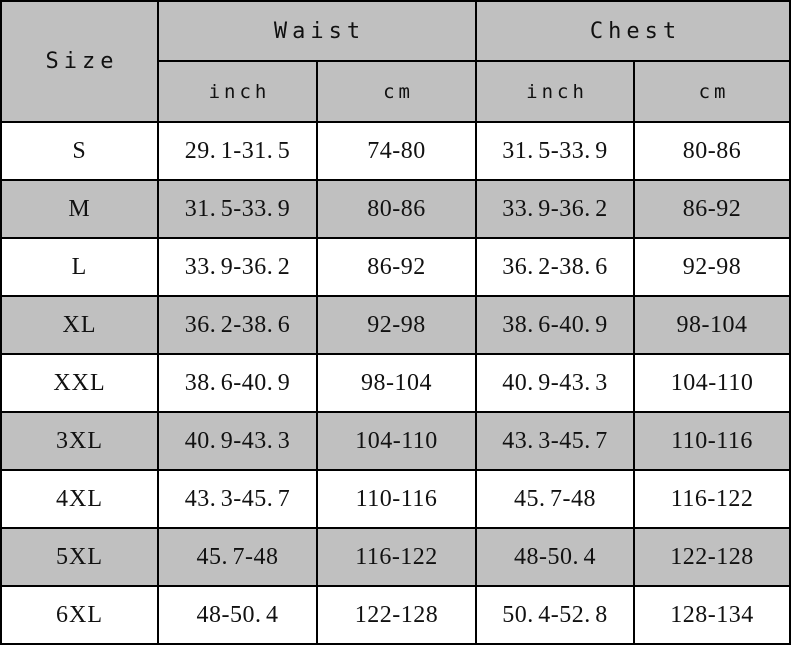 This screenshot has width=791, height=645. I want to click on header-waist-inch: inch, so click(237, 91).